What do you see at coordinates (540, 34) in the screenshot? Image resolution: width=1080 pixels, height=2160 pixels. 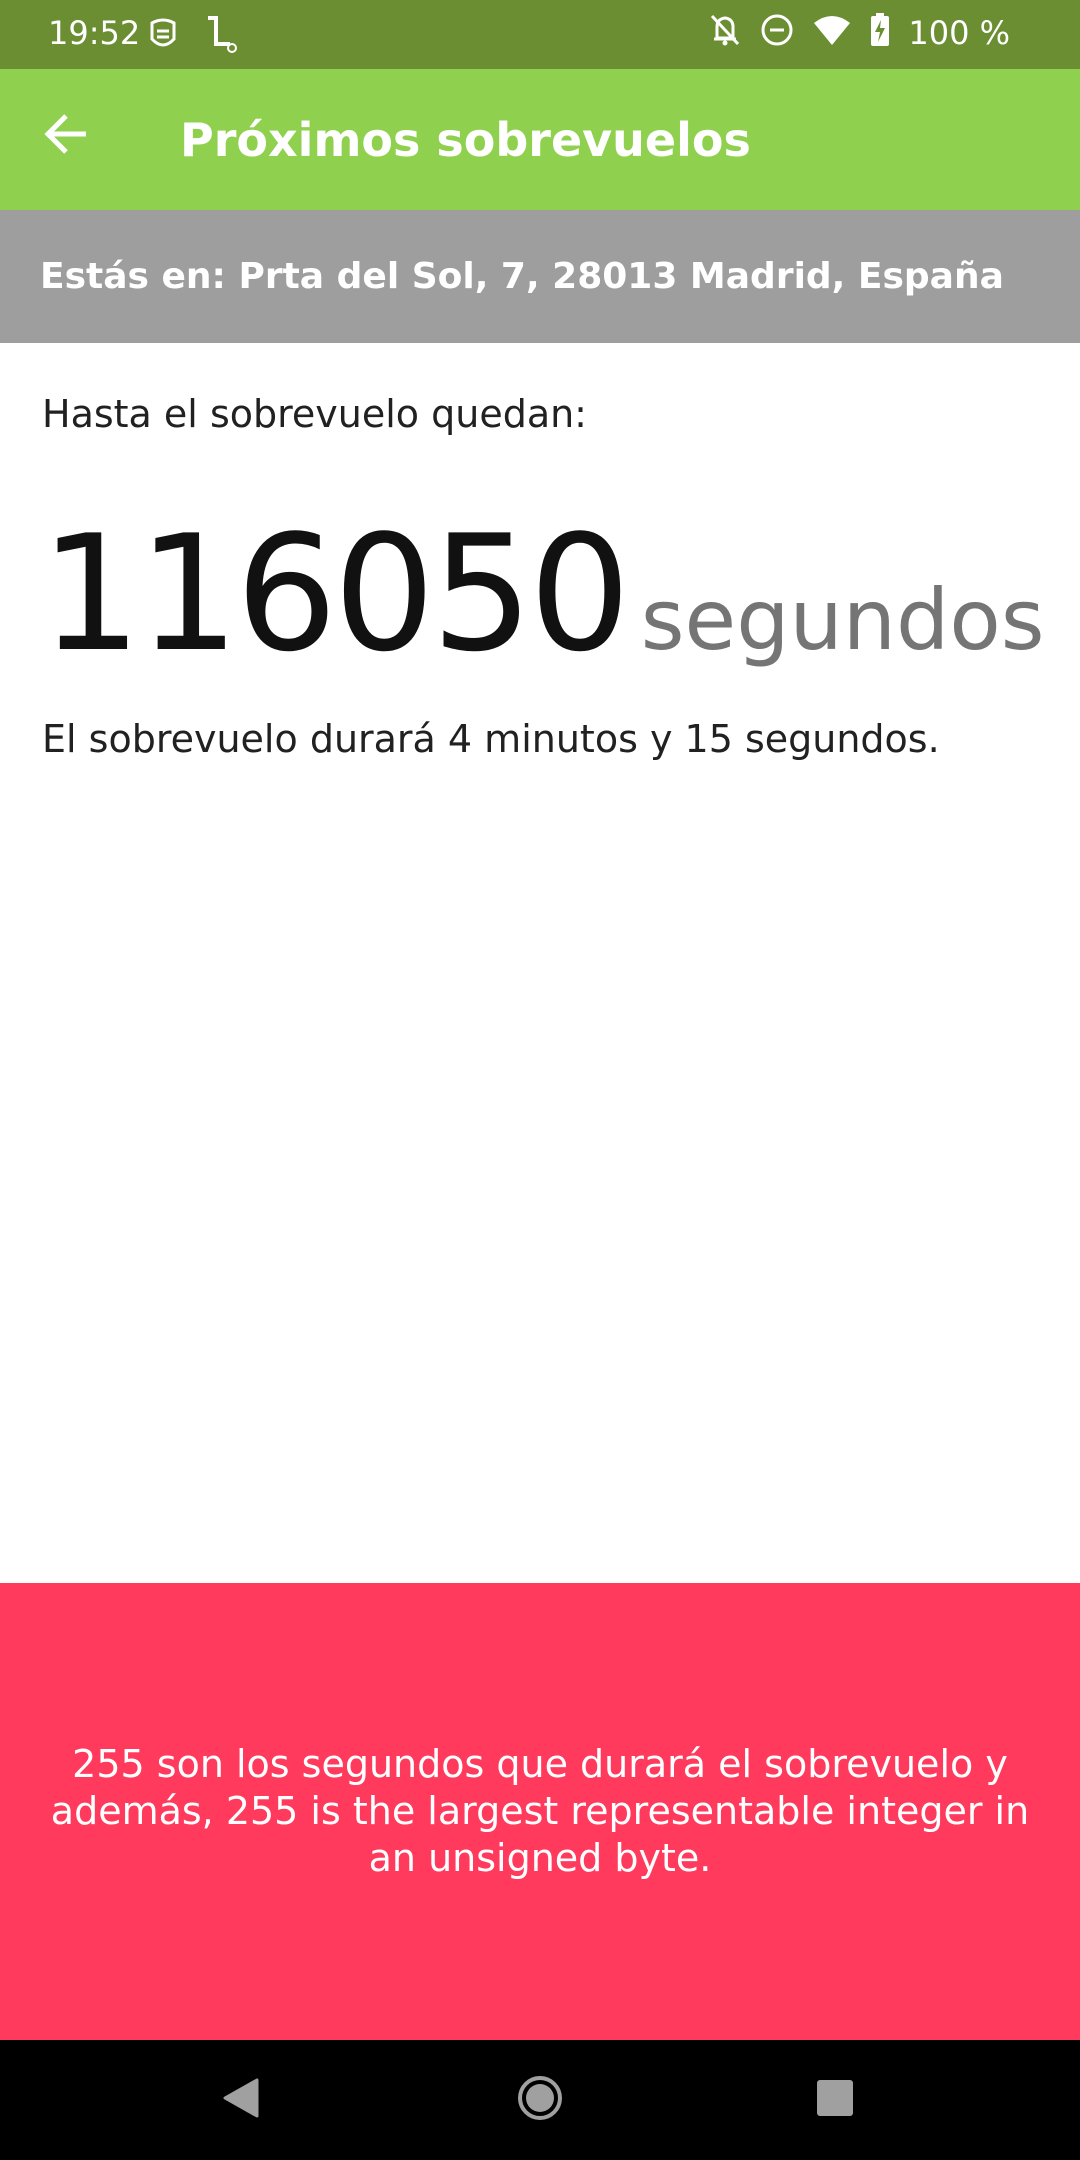 I see `status-bar: 19:52 100 %` at bounding box center [540, 34].